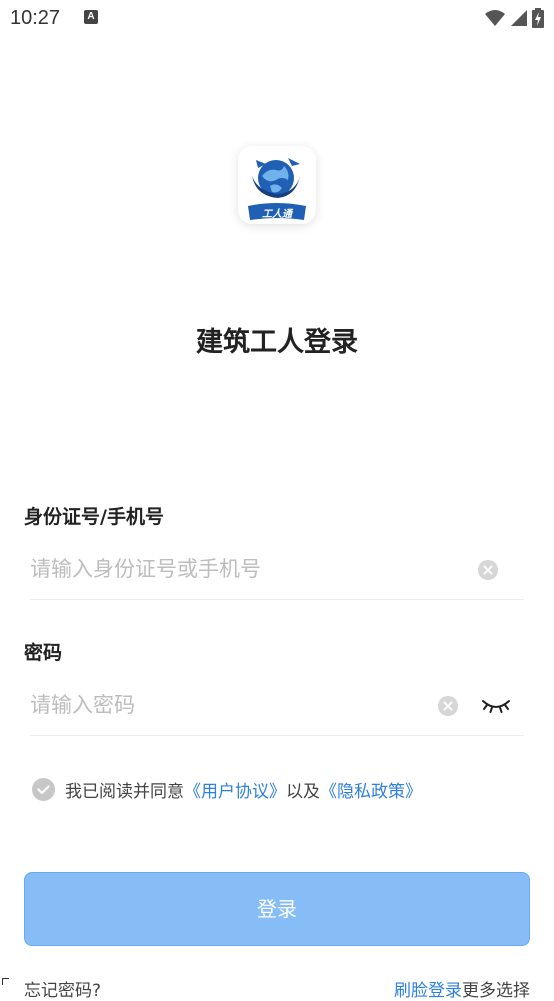 Image resolution: width=554 pixels, height=1001 pixels. I want to click on password-input-row, so click(277, 707).